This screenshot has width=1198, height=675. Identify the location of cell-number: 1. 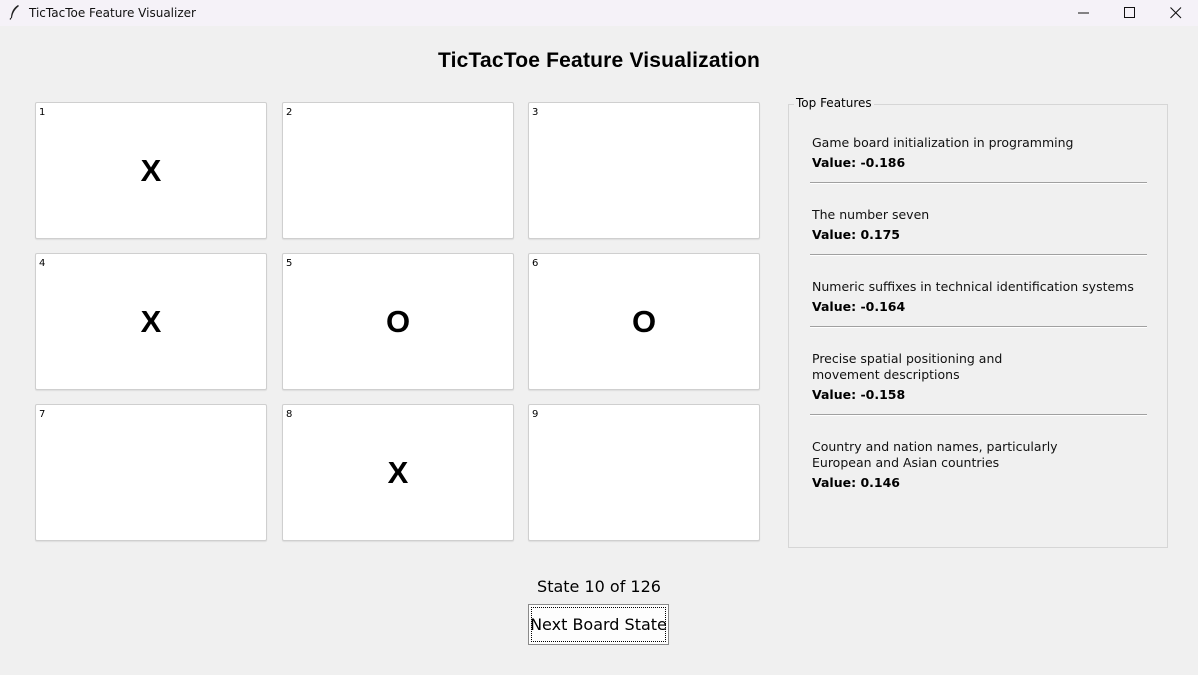
(42, 112).